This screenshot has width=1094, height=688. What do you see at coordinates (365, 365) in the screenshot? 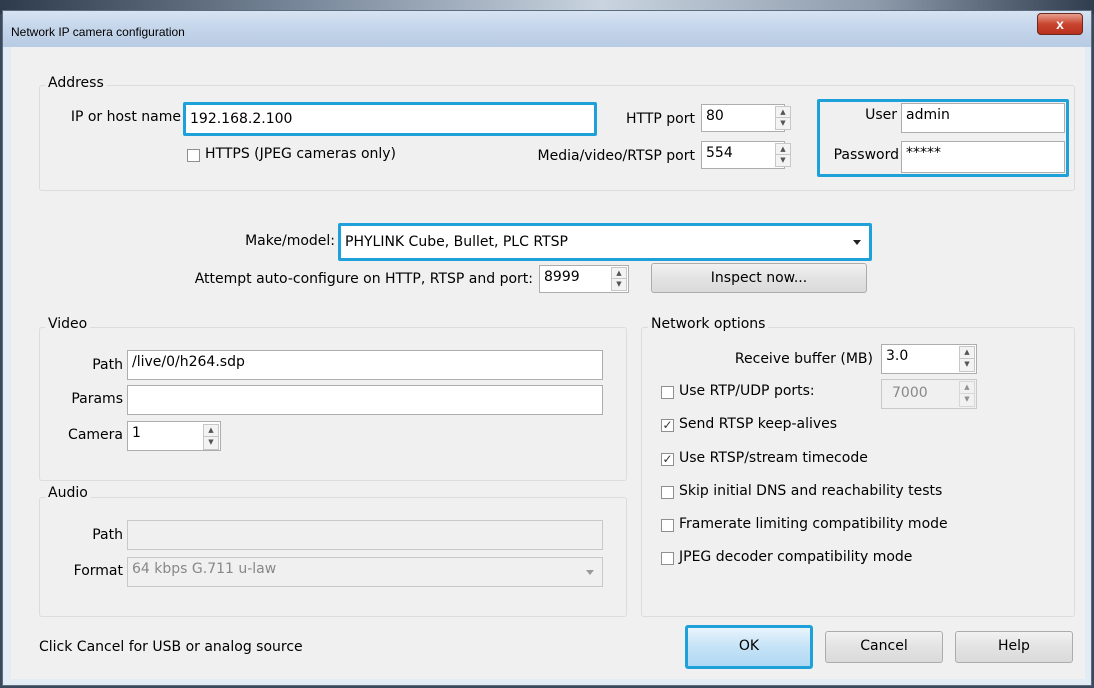
I see `video-path-input: /live/0/h264.sdp` at bounding box center [365, 365].